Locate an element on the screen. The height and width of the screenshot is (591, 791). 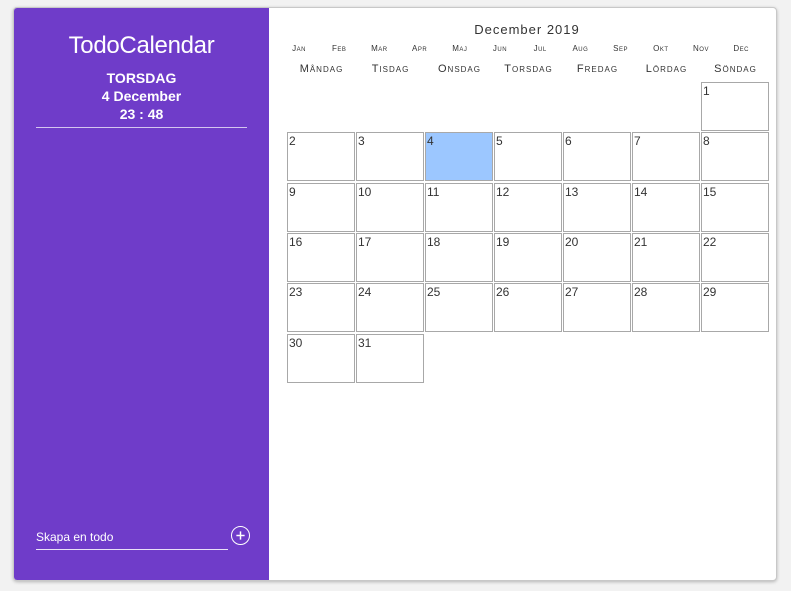
weekday-label: Lördag is located at coordinates (666, 69).